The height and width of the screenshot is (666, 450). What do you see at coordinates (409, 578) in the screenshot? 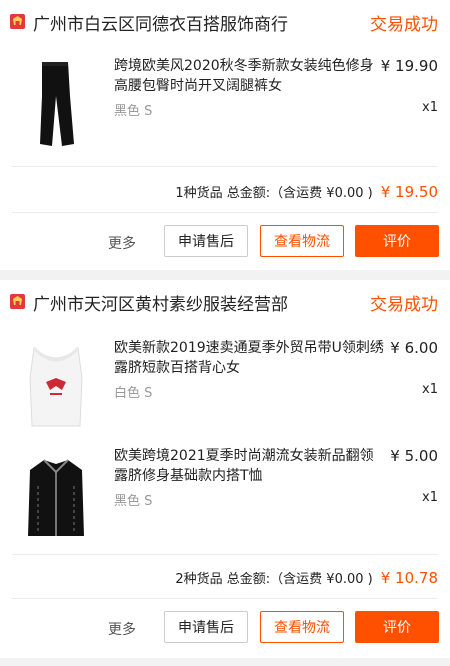
I see `order-total: ¥ 10.78` at bounding box center [409, 578].